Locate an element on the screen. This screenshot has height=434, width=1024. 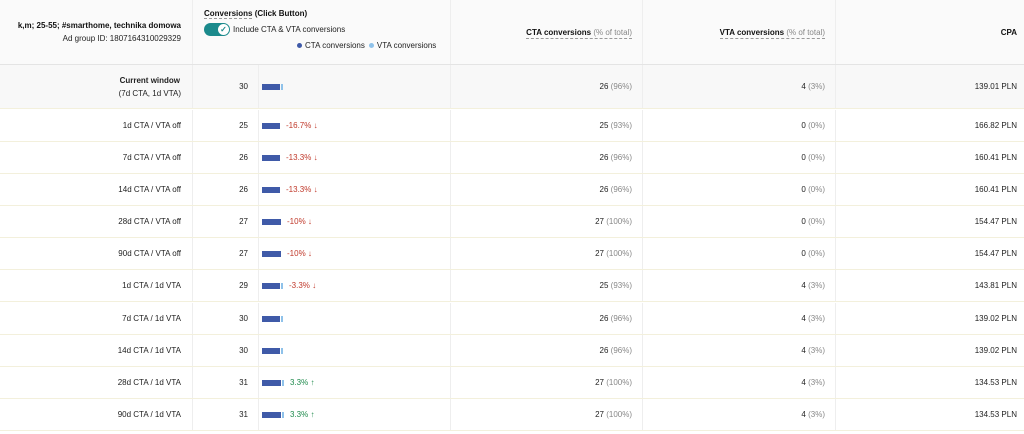
conversions-title: Conversions is located at coordinates (228, 14).